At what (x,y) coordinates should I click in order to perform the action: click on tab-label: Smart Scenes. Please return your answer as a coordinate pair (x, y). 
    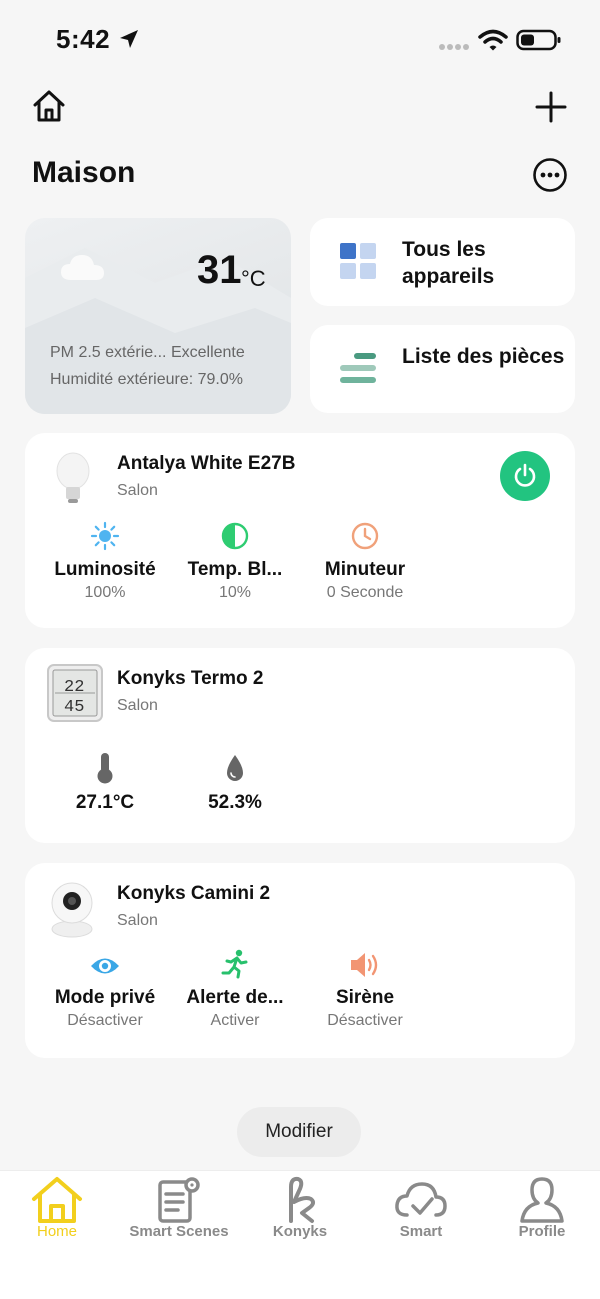
    Looking at the image, I should click on (179, 1231).